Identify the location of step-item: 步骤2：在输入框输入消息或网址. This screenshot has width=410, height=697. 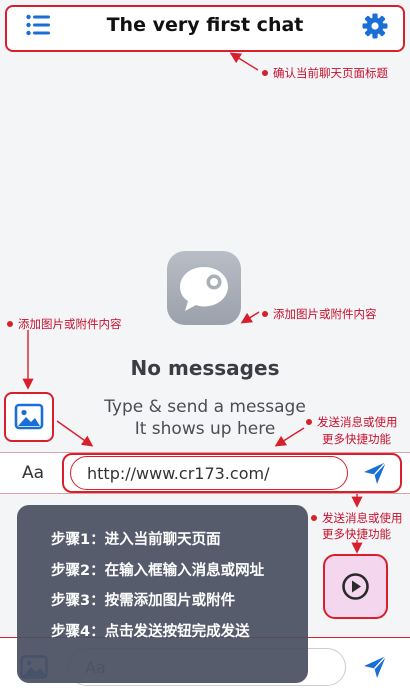
(158, 570).